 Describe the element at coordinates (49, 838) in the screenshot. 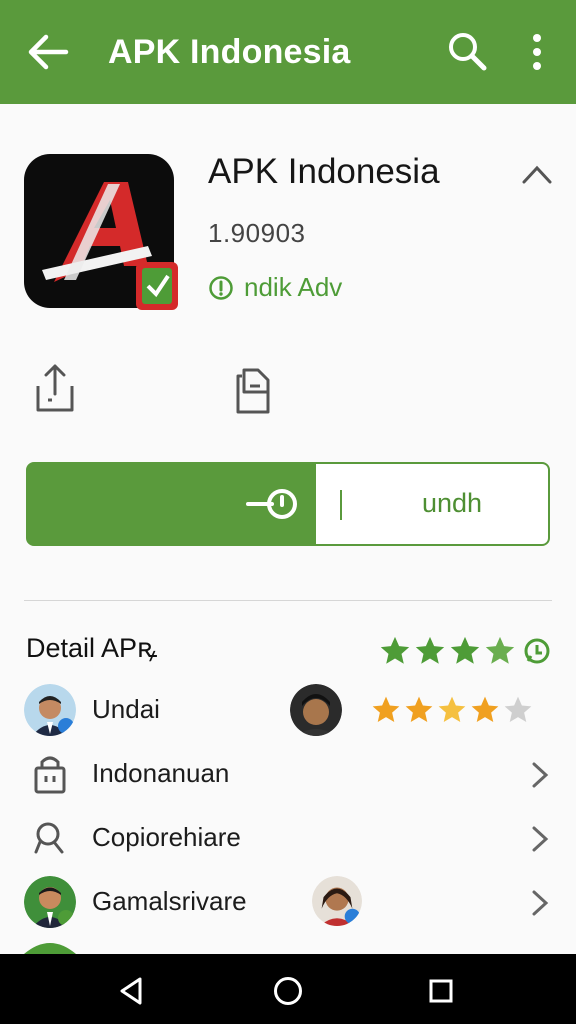

I see `search-document-icon` at that location.